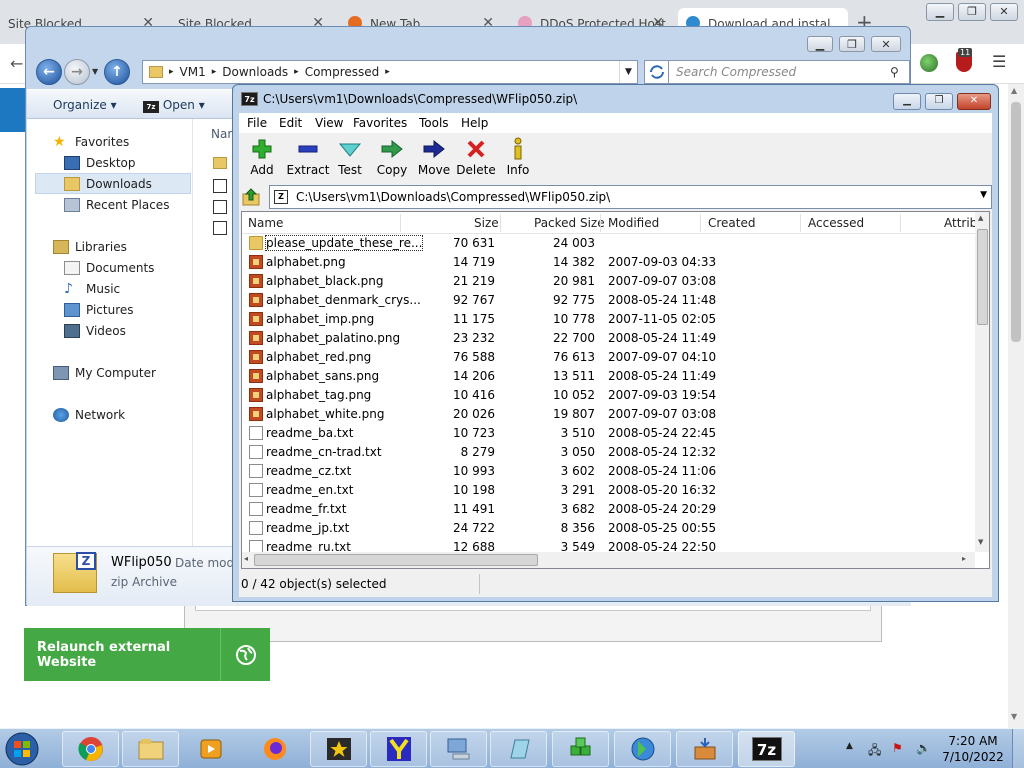 The height and width of the screenshot is (768, 1024). I want to click on back-icon: ←, so click(16, 63).